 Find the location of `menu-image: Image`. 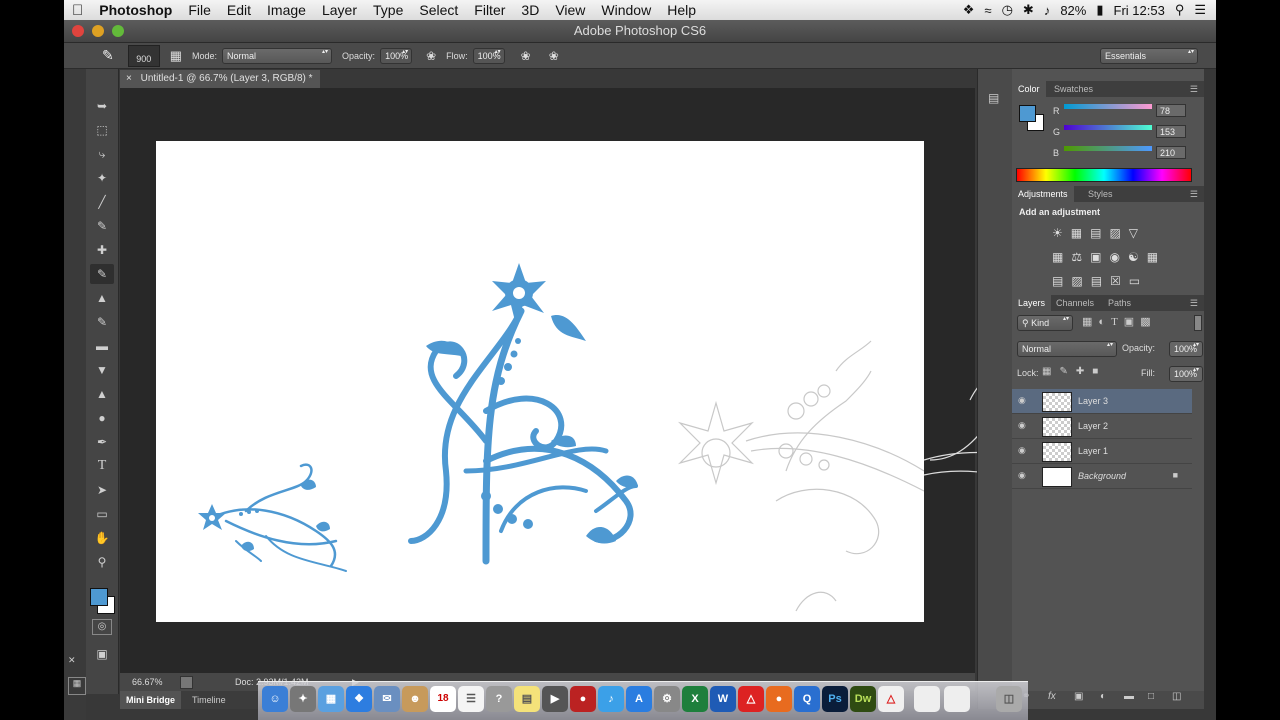

menu-image: Image is located at coordinates (286, 10).